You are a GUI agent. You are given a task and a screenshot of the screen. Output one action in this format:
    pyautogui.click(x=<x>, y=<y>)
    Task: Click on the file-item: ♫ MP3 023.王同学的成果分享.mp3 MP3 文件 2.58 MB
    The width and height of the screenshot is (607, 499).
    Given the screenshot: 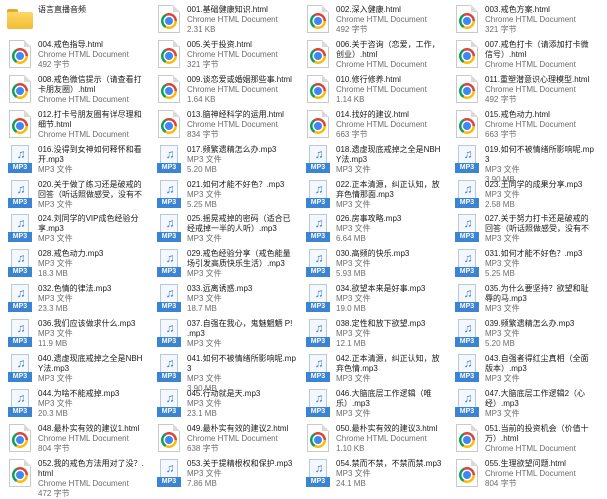 What is the action you would take?
    pyautogui.click(x=522, y=194)
    